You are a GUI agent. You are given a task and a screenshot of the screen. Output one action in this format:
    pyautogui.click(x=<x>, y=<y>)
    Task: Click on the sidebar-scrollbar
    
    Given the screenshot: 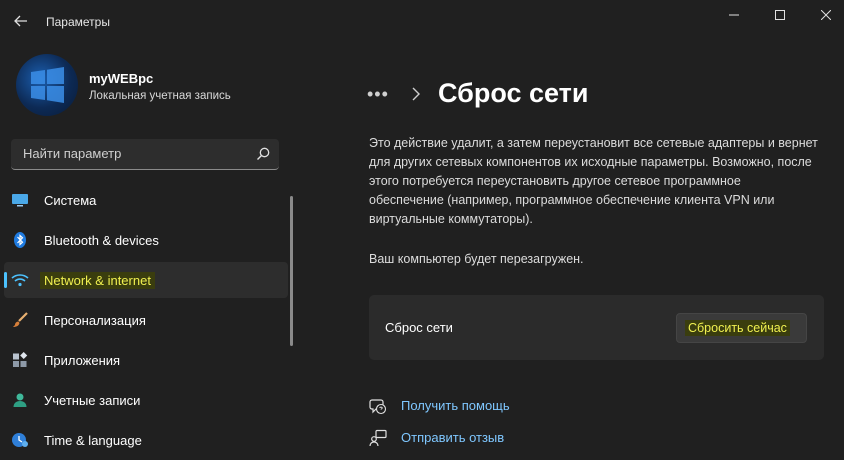 What is the action you would take?
    pyautogui.click(x=291, y=271)
    